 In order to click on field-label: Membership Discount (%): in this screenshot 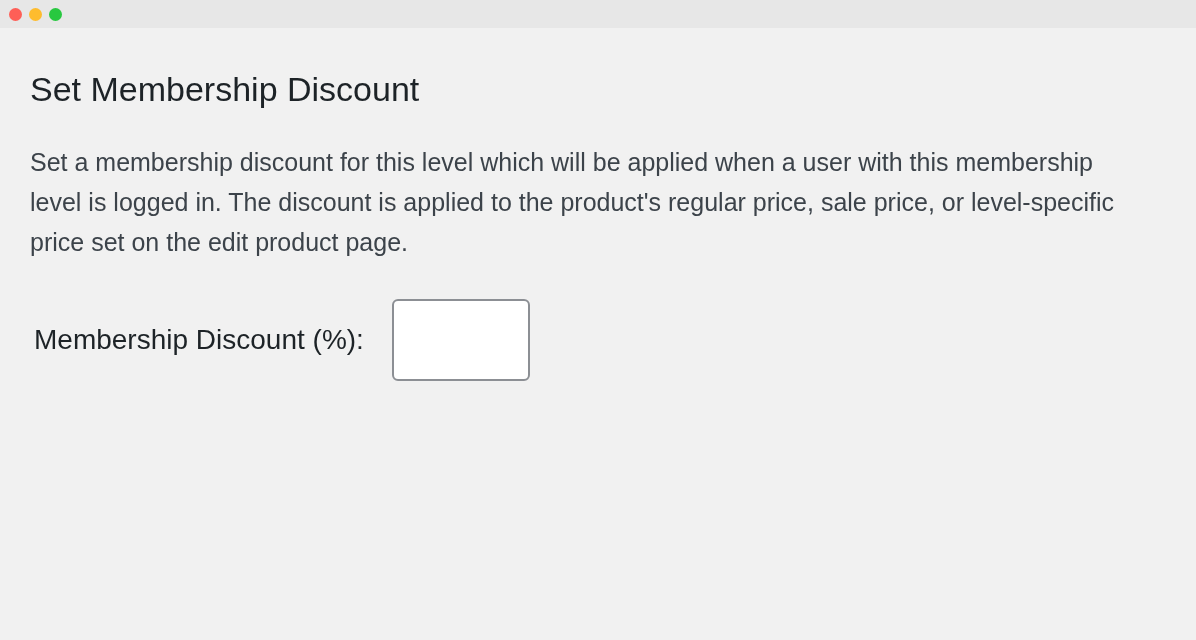, I will do `click(199, 340)`.